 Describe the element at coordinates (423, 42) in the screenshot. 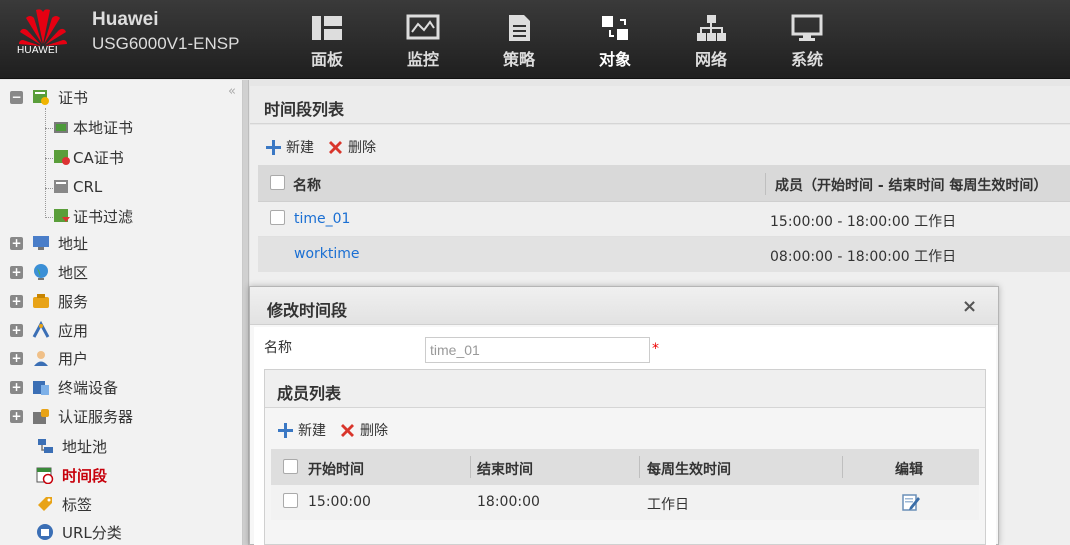

I see `nav-monitor: 监控` at that location.